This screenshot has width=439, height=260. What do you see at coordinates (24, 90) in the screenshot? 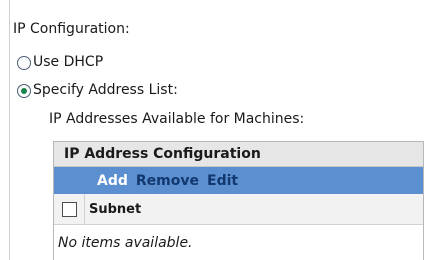
I see `radio-checked-icon` at bounding box center [24, 90].